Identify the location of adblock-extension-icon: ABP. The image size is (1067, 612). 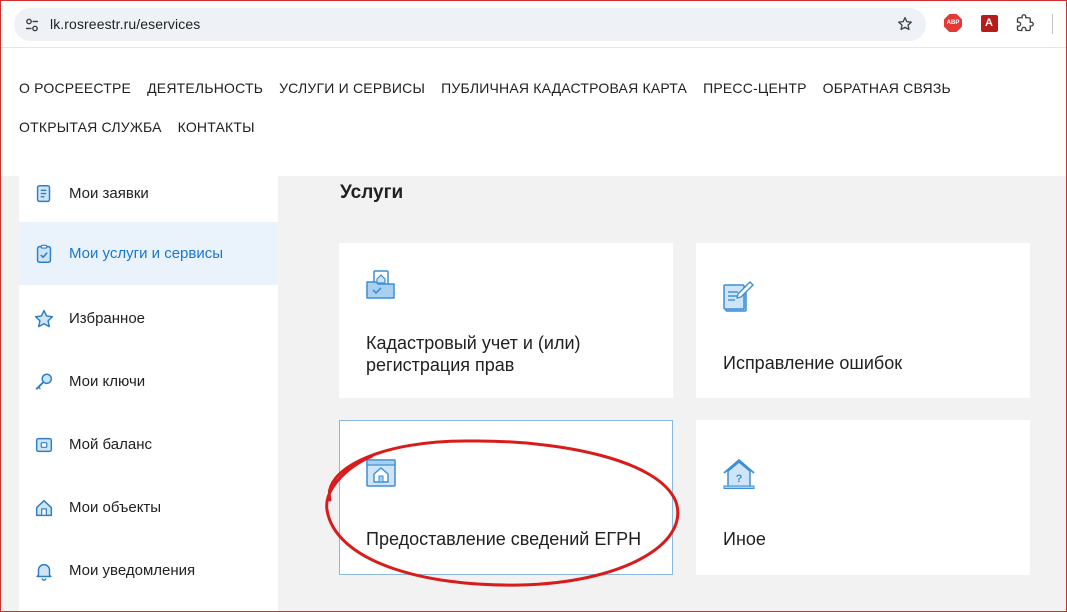
(953, 23).